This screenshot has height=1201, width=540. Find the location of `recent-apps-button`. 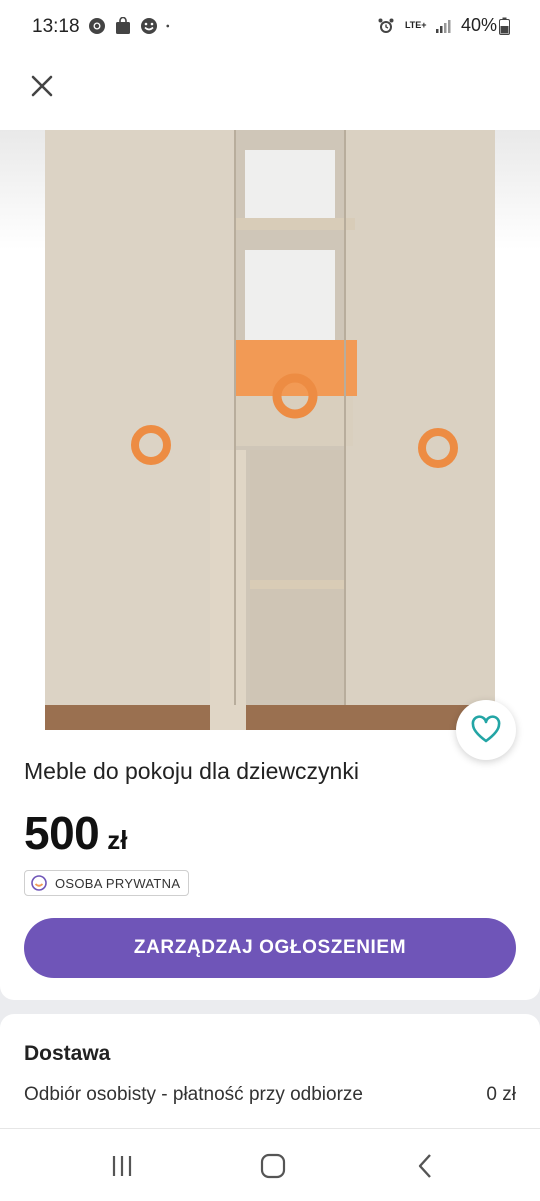

recent-apps-button is located at coordinates (122, 1166).